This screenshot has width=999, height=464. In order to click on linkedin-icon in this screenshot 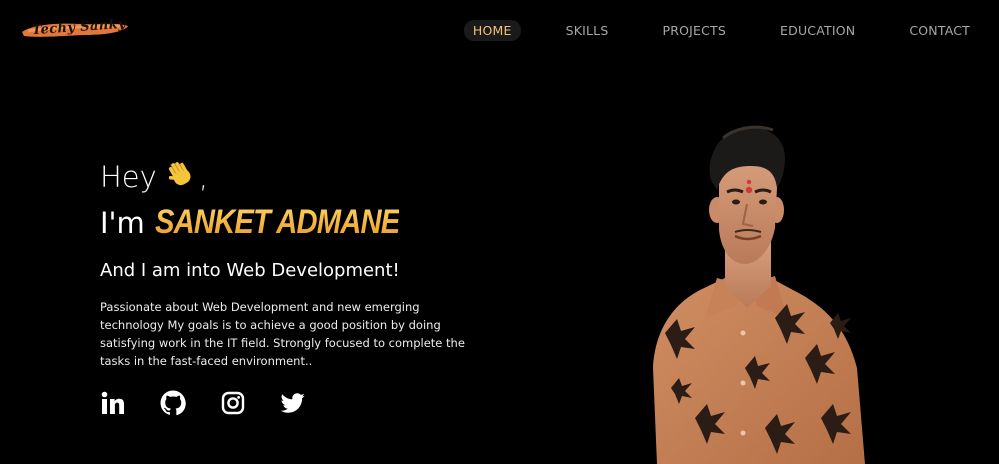, I will do `click(113, 403)`.